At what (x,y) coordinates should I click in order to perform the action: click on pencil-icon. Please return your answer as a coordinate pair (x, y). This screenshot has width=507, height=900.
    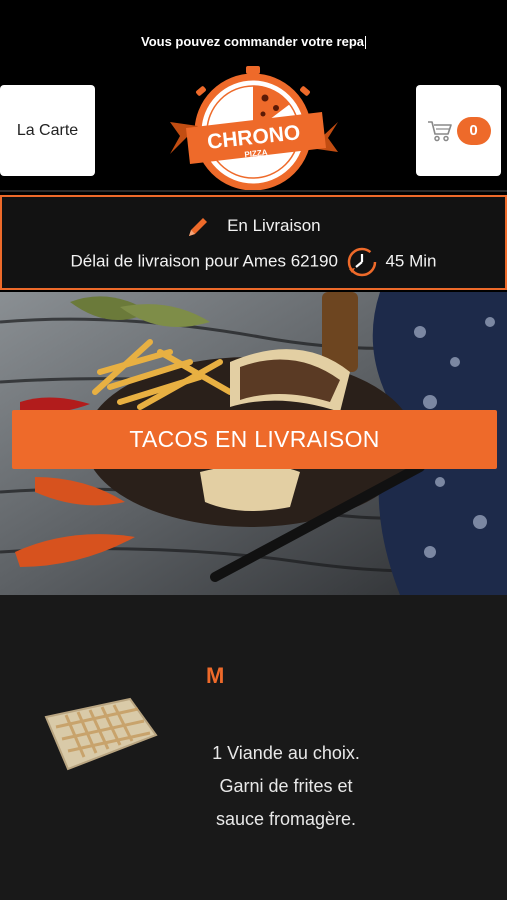
    Looking at the image, I should click on (198, 227).